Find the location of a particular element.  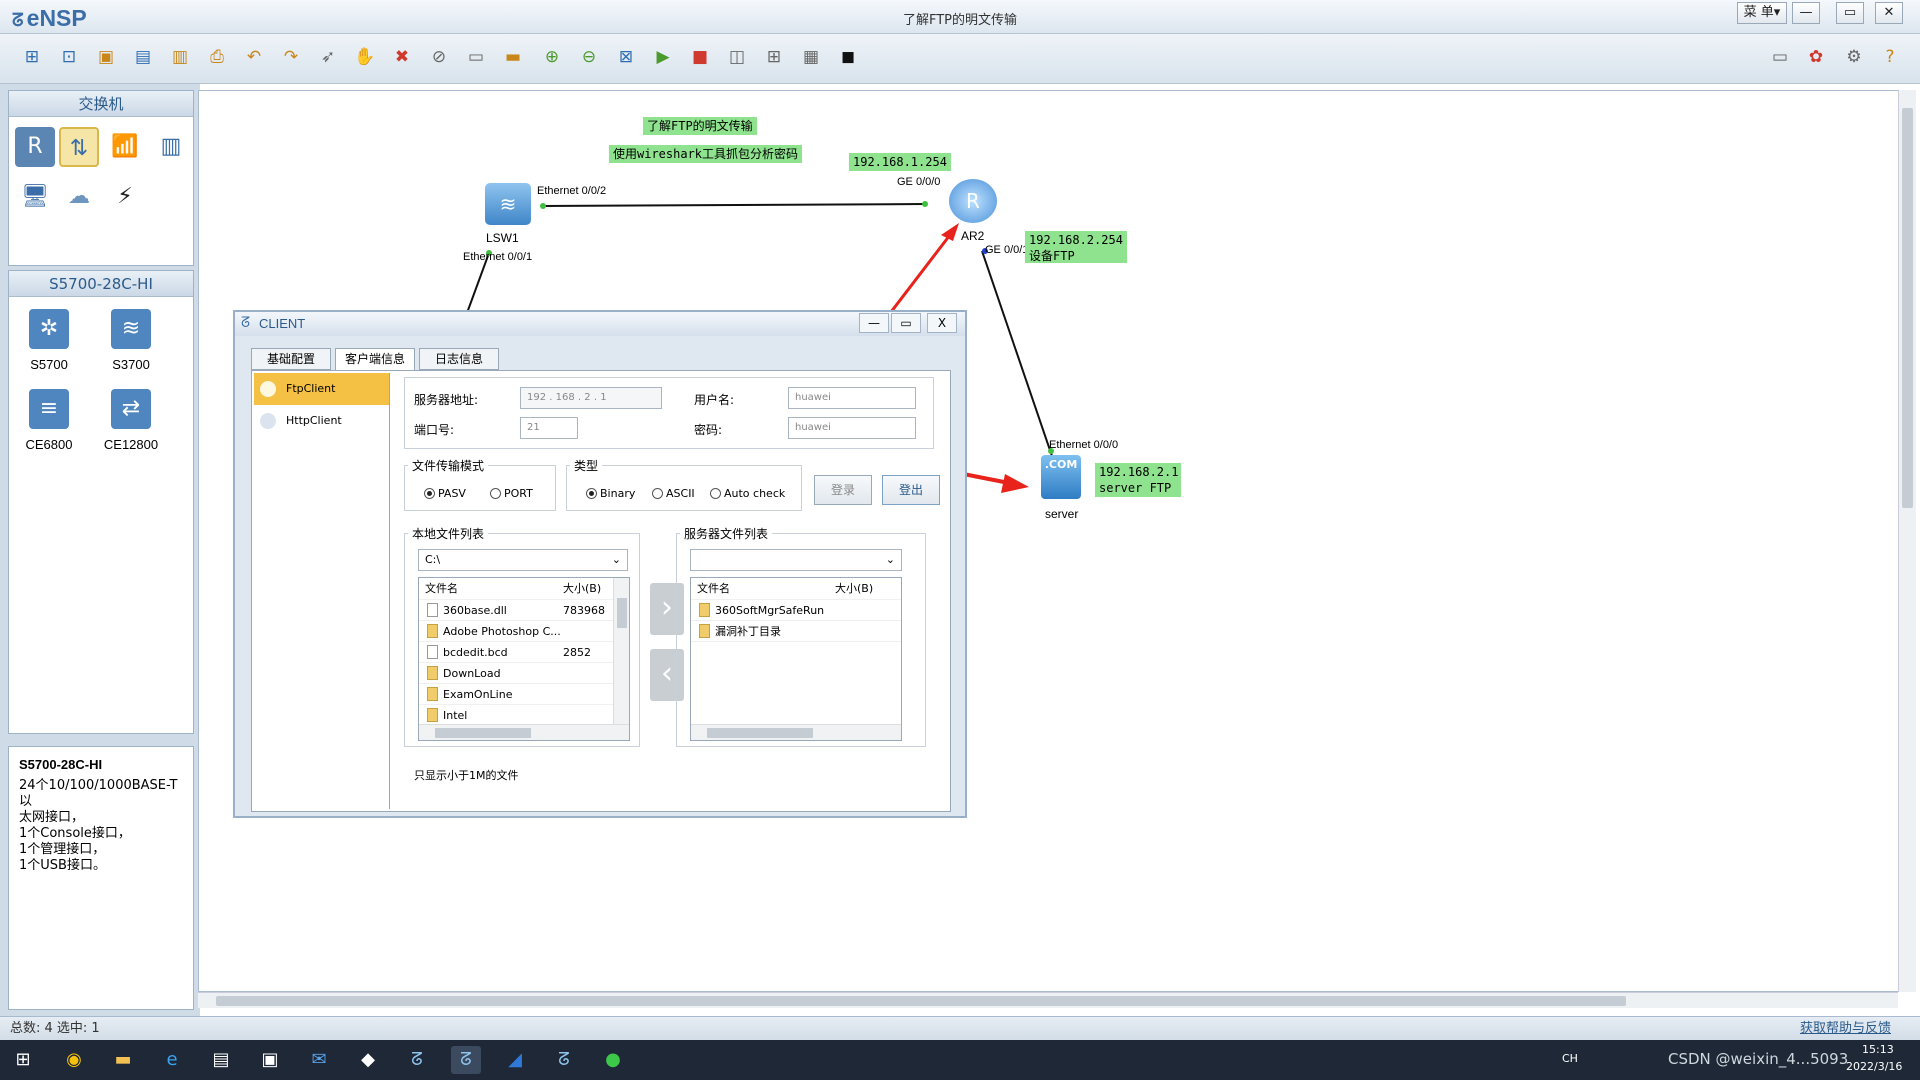

grid-icon: ▦ is located at coordinates (811, 57).